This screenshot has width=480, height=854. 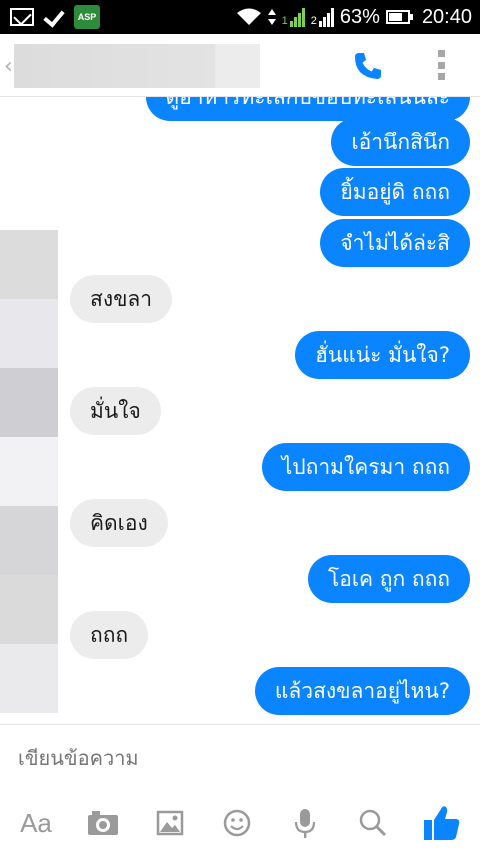 I want to click on conversation-header: ‹, so click(x=240, y=65).